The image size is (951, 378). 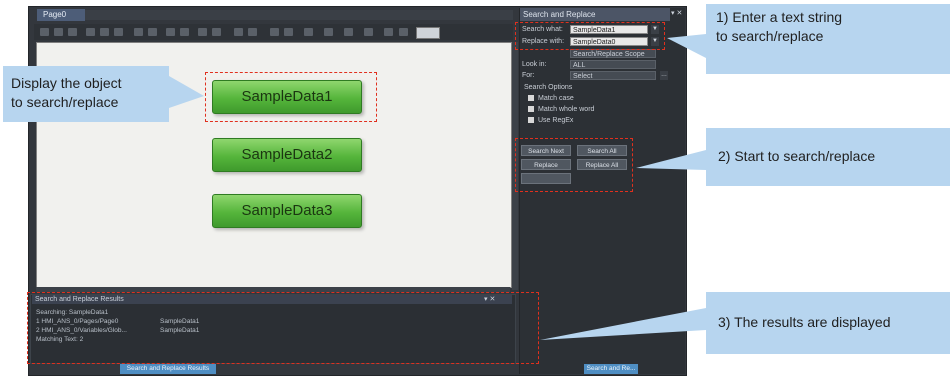 What do you see at coordinates (86, 94) in the screenshot?
I see `callout-display-object: Display the object to search/replace` at bounding box center [86, 94].